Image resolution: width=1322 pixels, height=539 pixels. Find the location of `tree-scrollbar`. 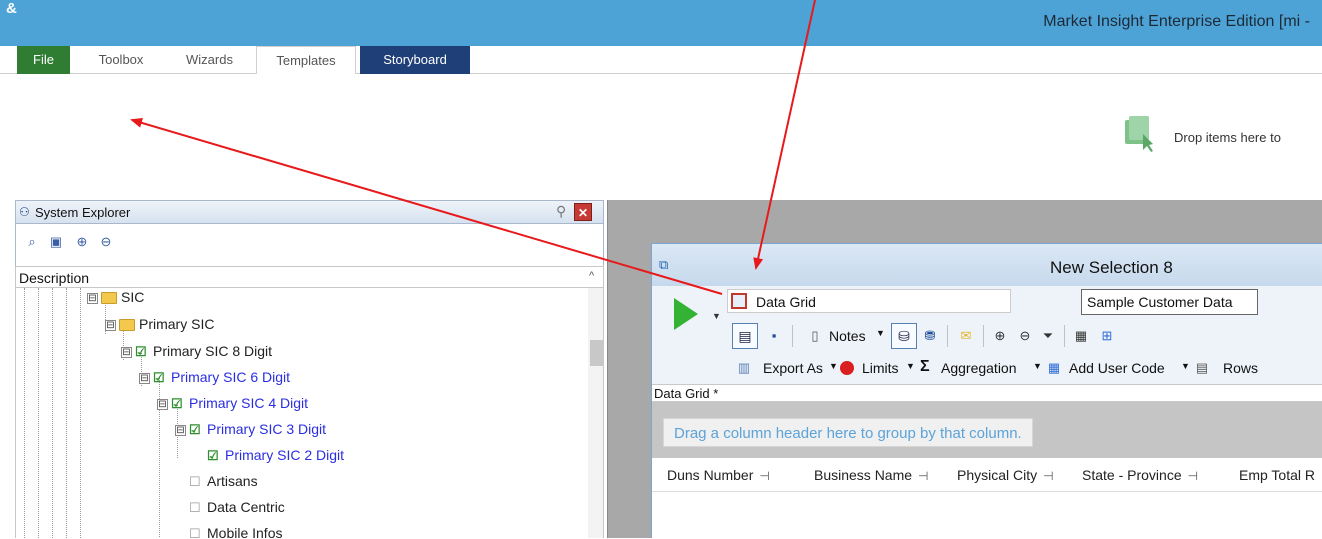

tree-scrollbar is located at coordinates (595, 413).